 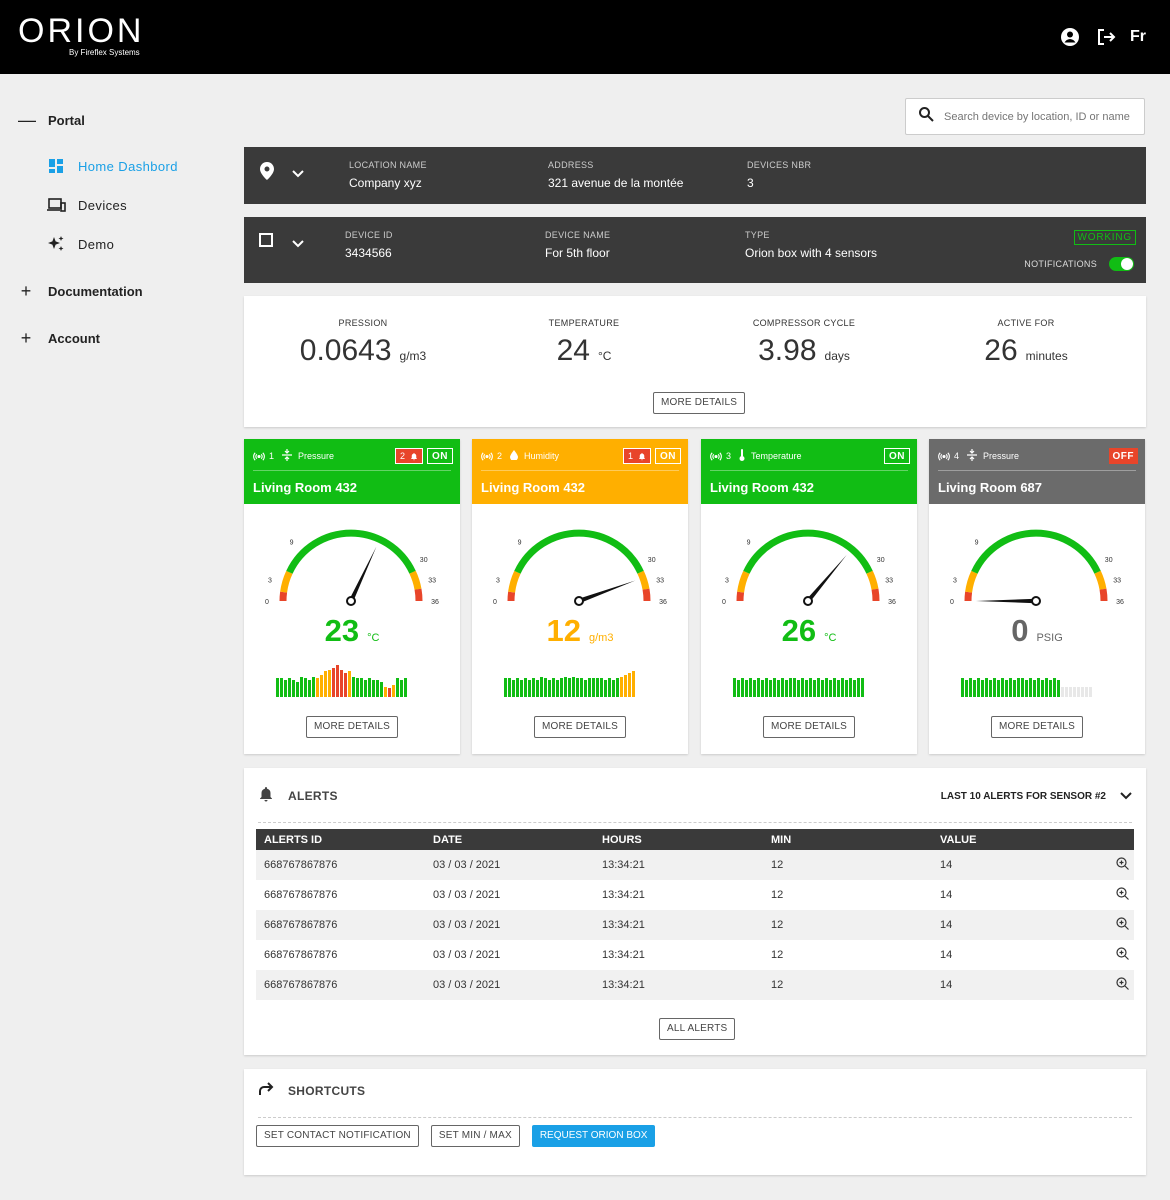 What do you see at coordinates (1039, 116) in the screenshot?
I see `search-input` at bounding box center [1039, 116].